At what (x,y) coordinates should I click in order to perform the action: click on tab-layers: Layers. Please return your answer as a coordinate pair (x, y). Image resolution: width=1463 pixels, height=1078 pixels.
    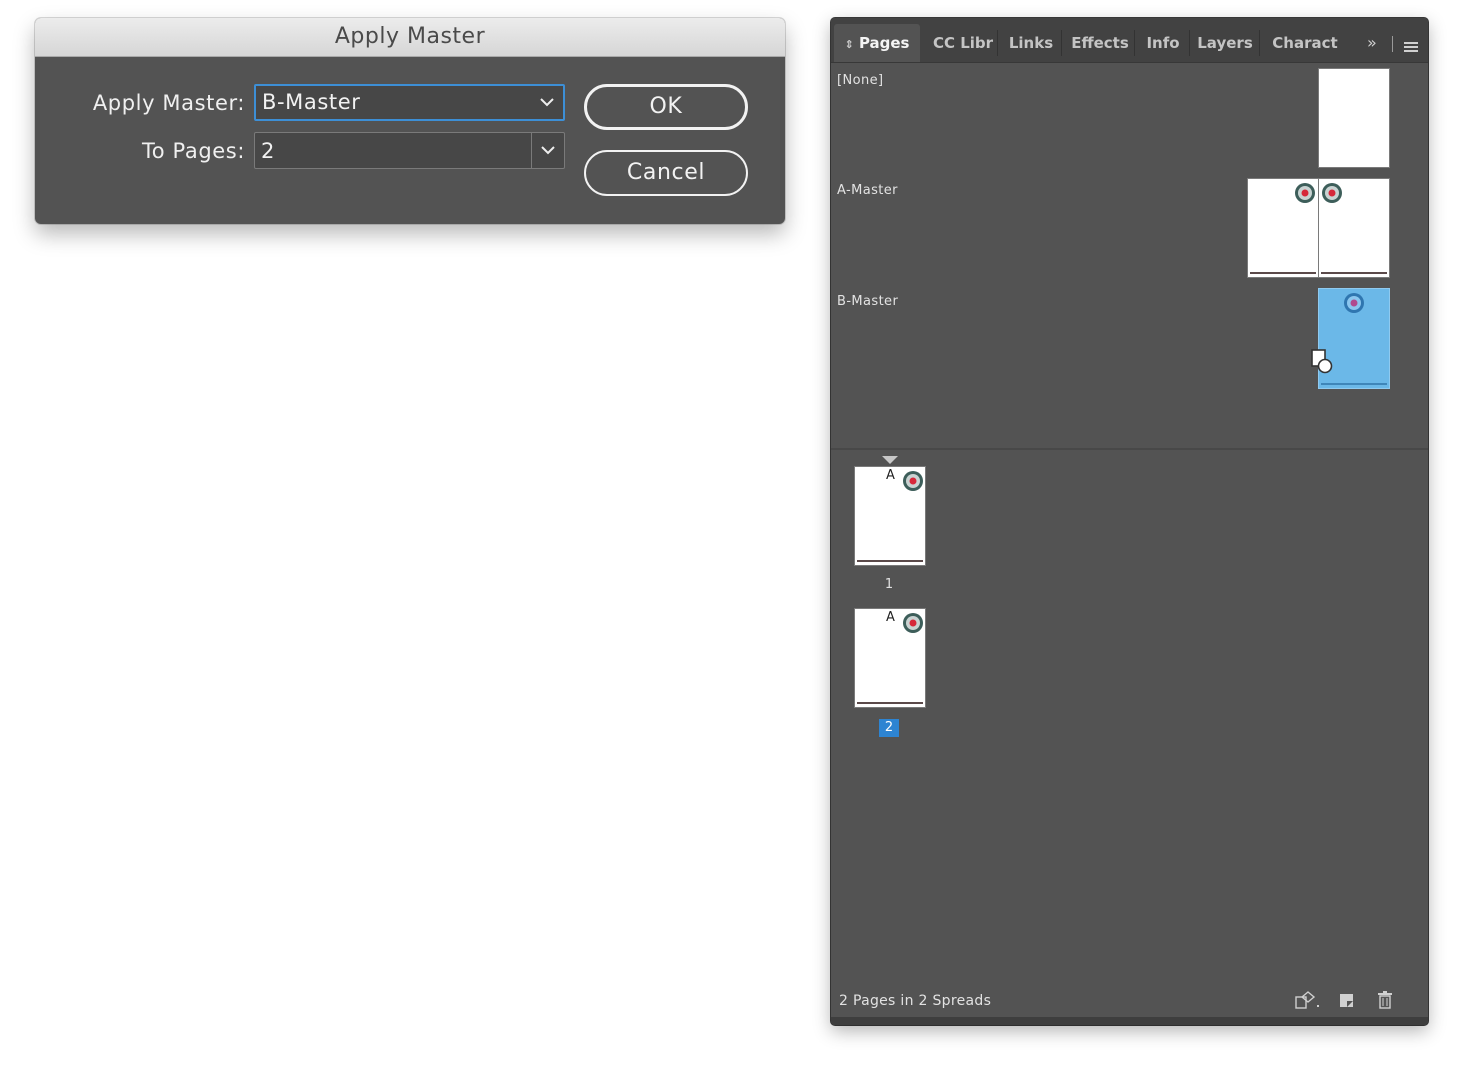
    Looking at the image, I should click on (1225, 43).